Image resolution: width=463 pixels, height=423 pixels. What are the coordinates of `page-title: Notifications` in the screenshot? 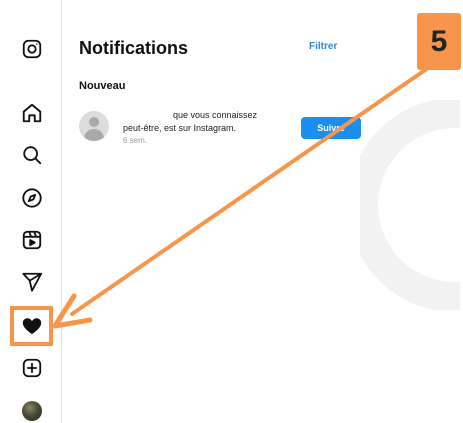 It's located at (134, 48).